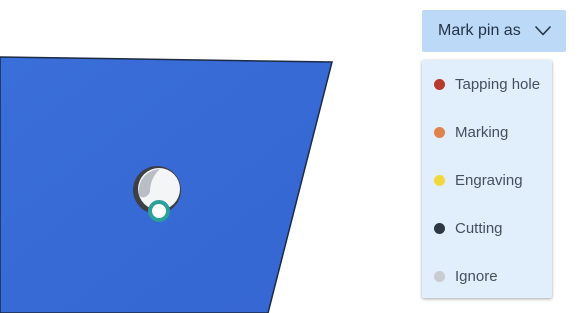  Describe the element at coordinates (439, 132) in the screenshot. I see `marking-dot-icon` at that location.